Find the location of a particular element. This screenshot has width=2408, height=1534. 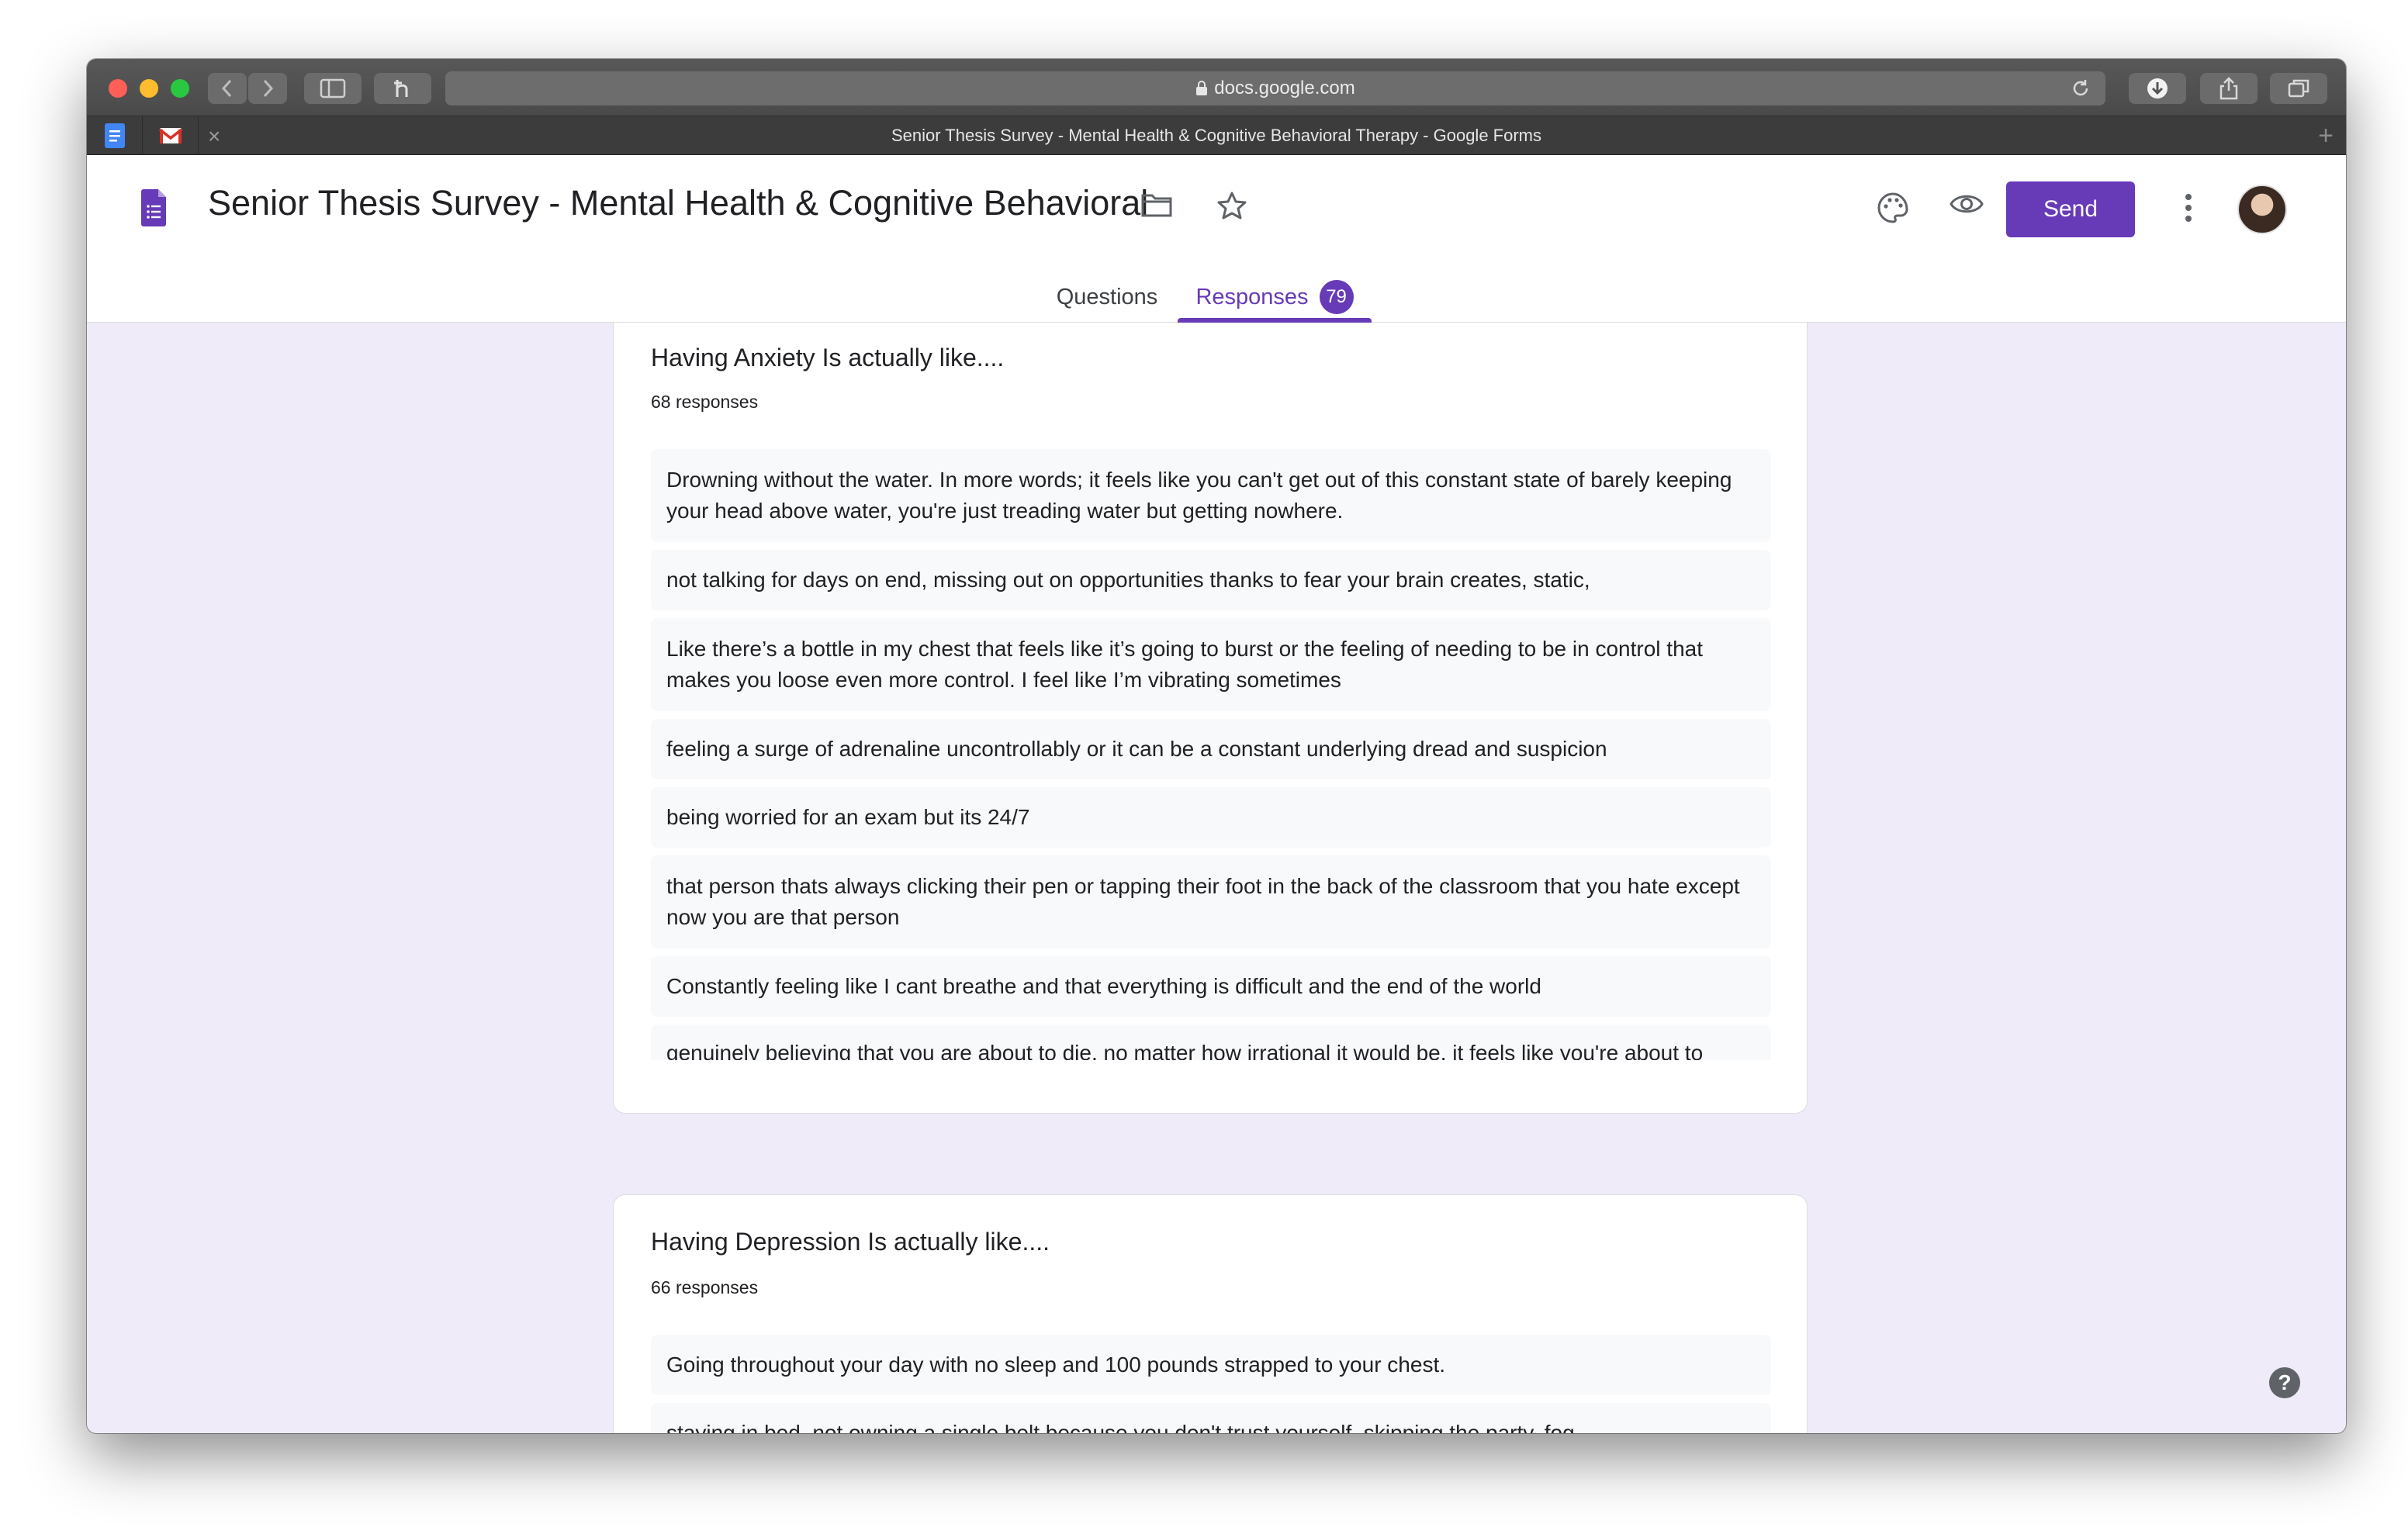

star-button is located at coordinates (1231, 205).